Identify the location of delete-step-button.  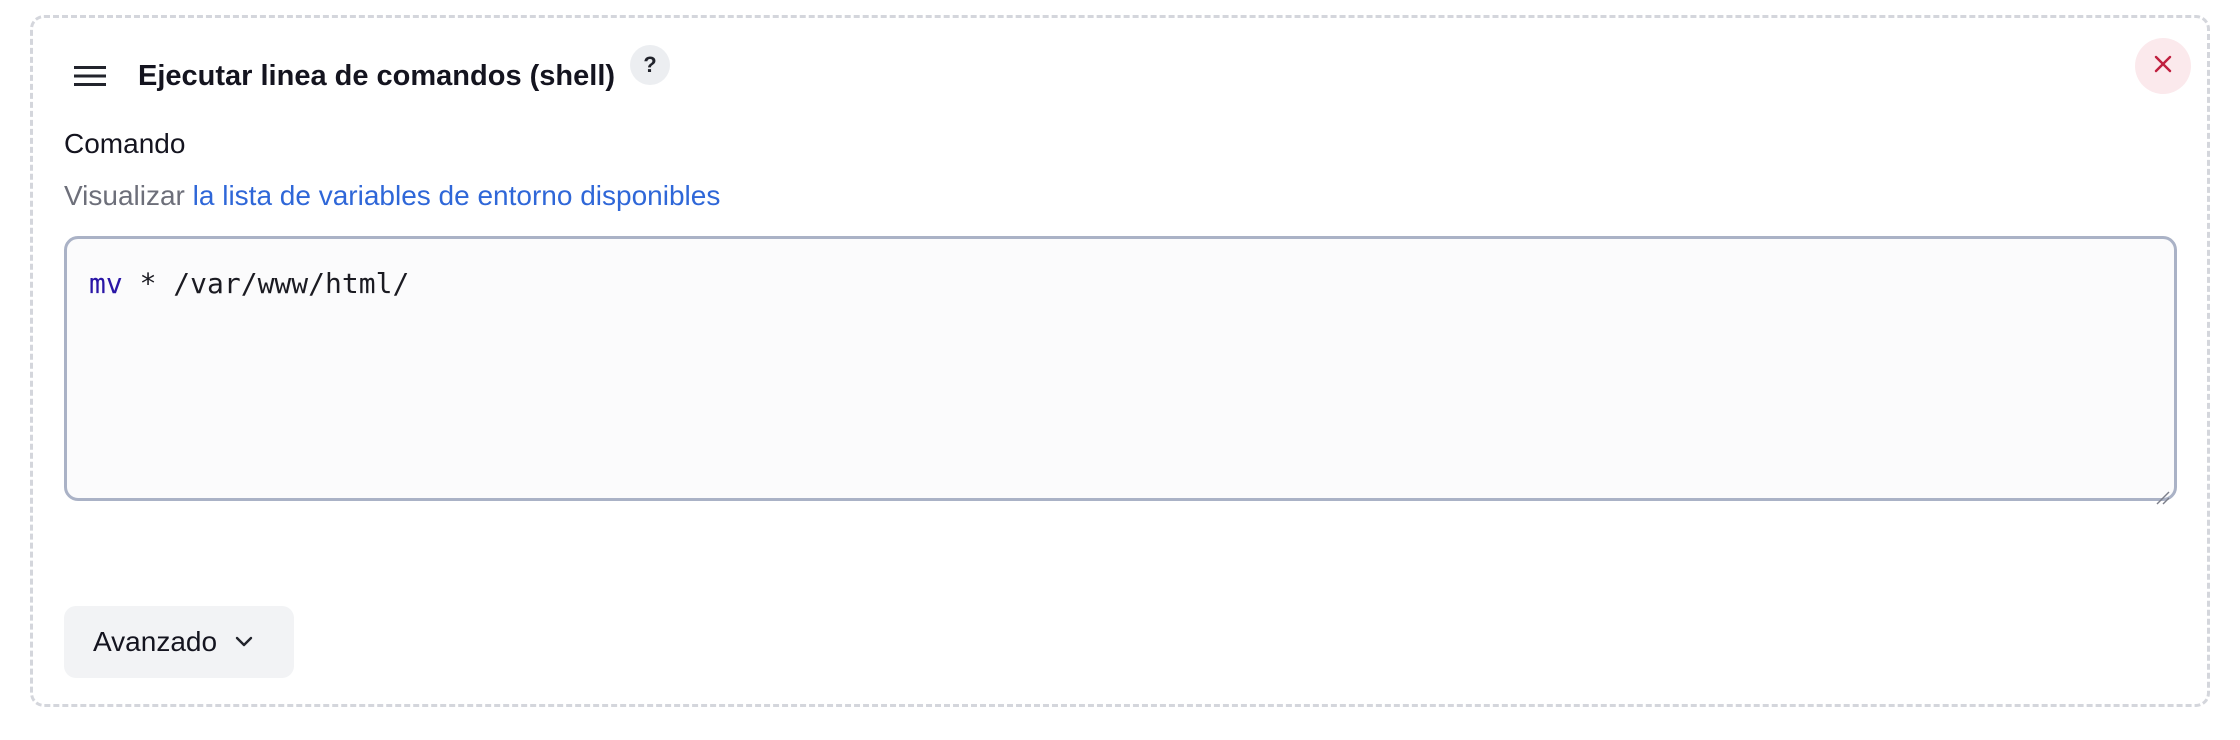
(2163, 66).